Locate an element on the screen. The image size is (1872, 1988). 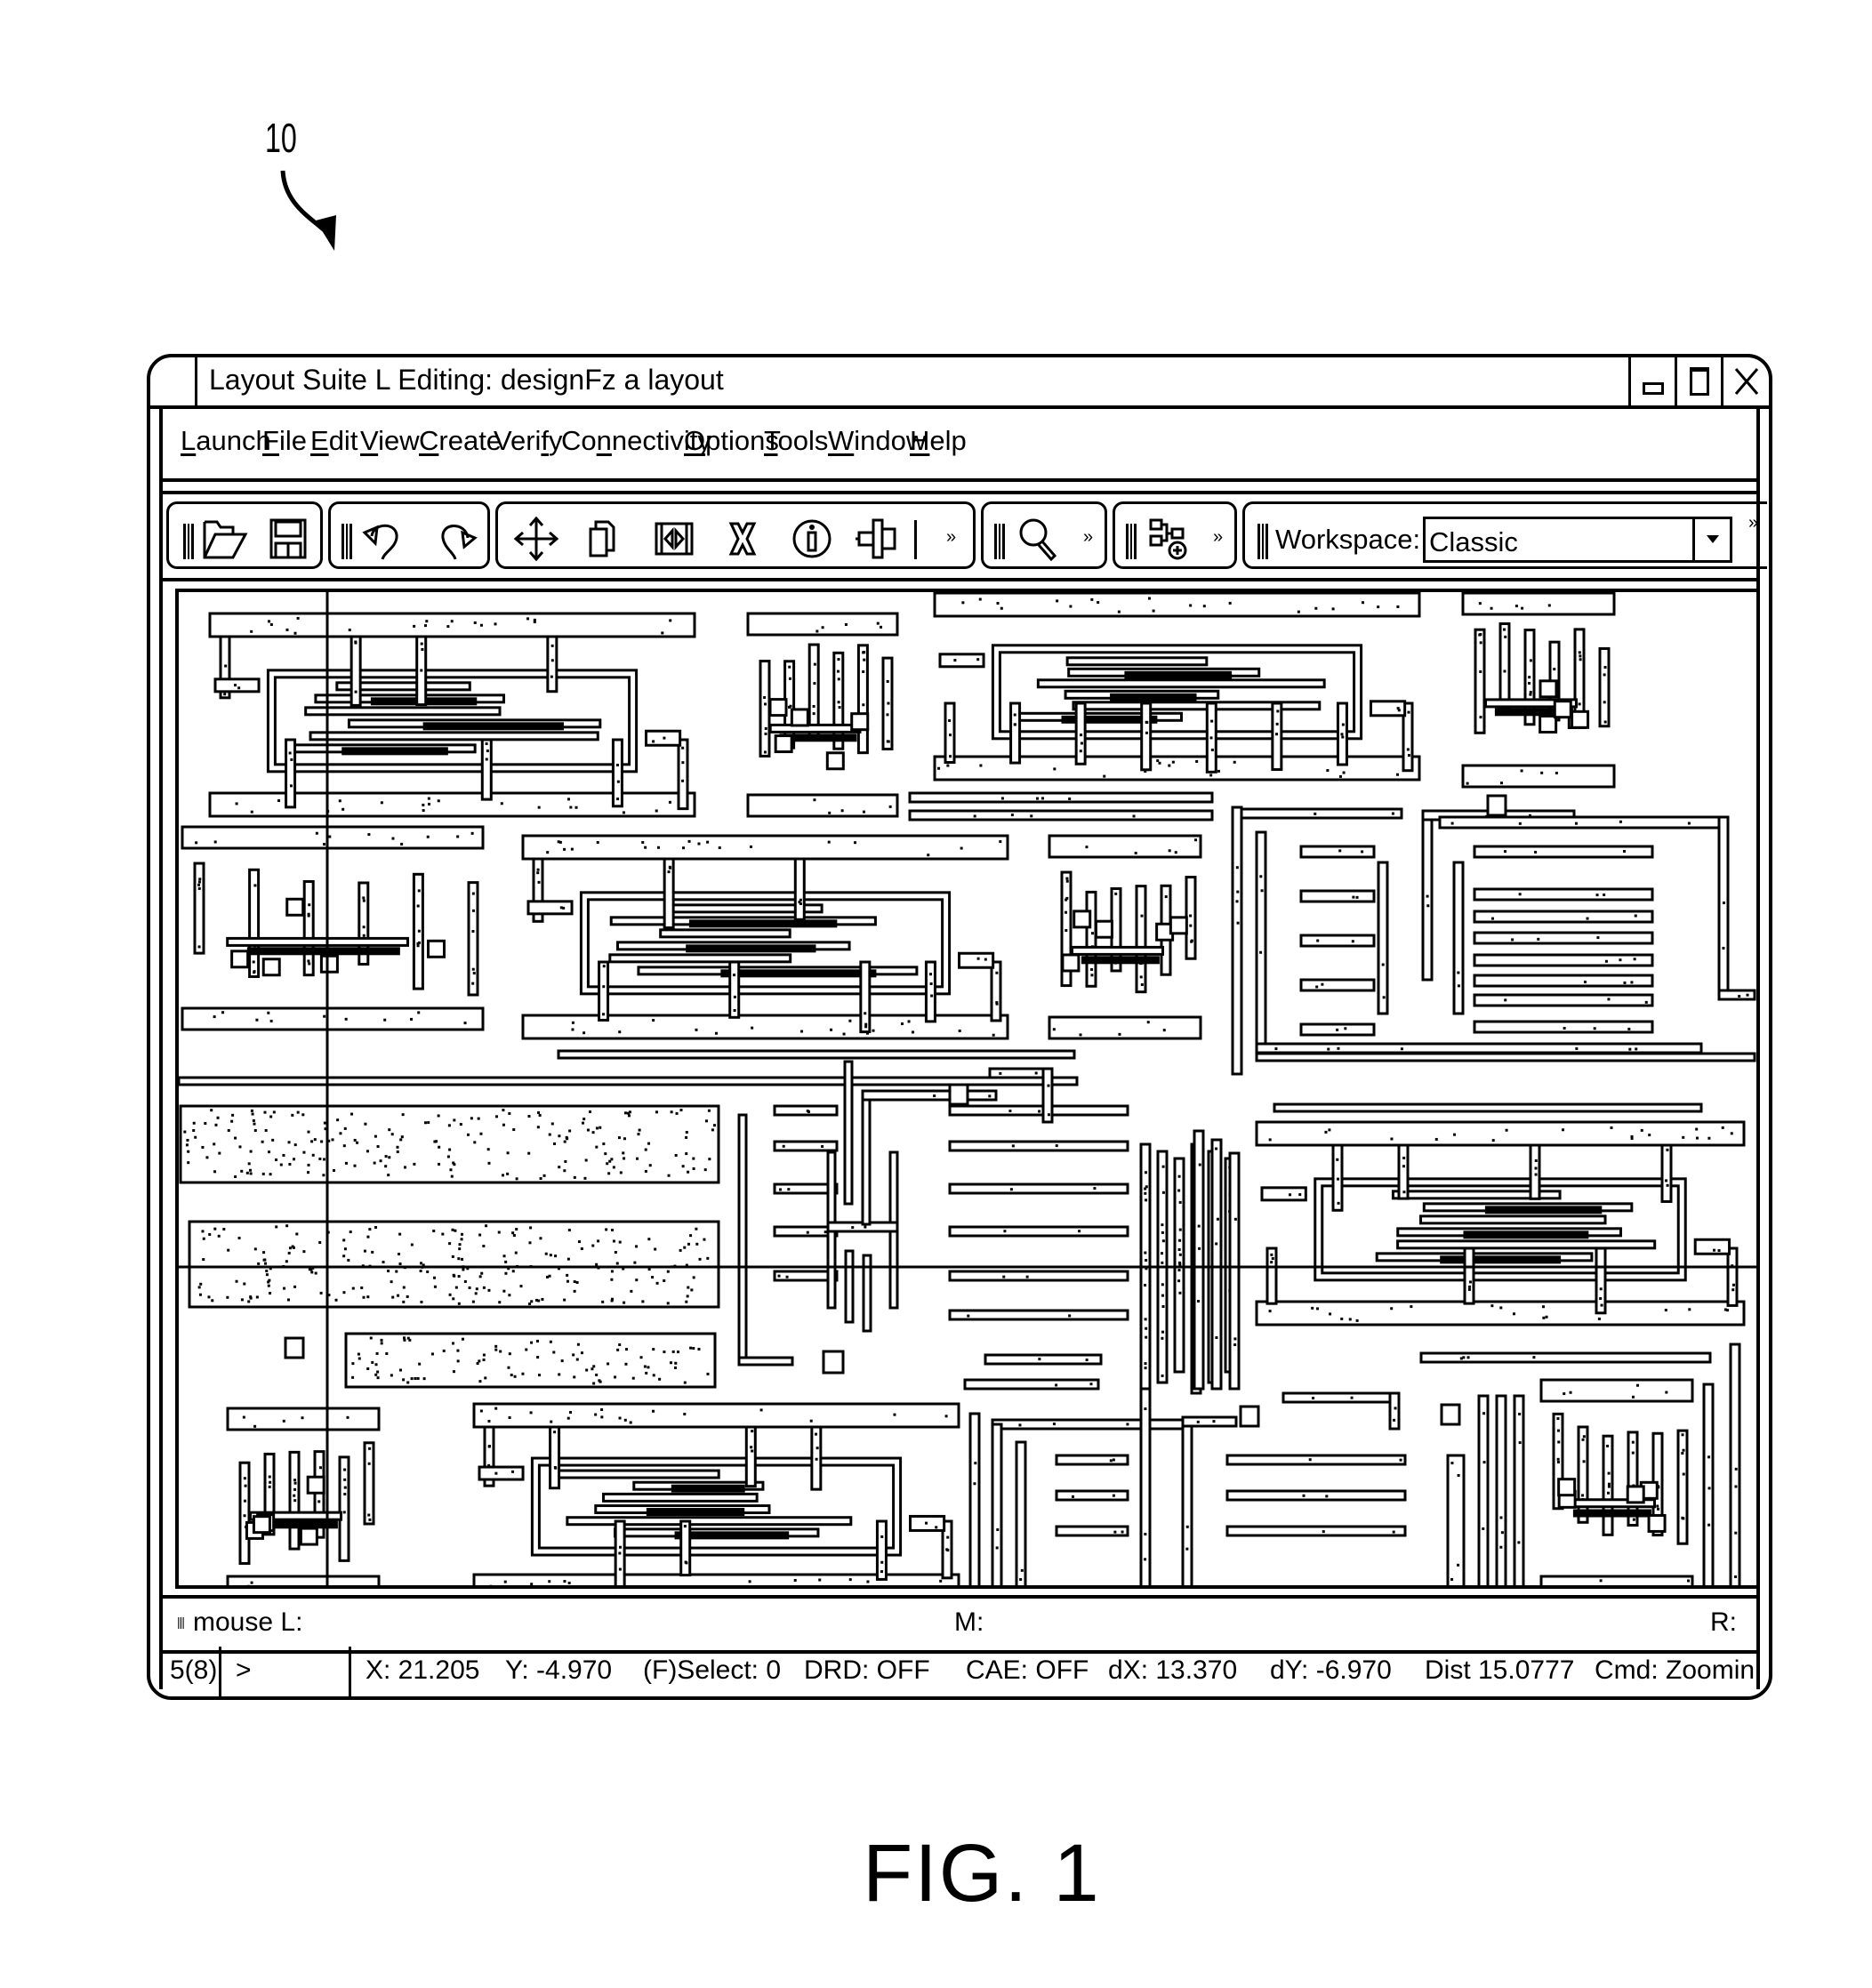
menu-file: File is located at coordinates (284, 441).